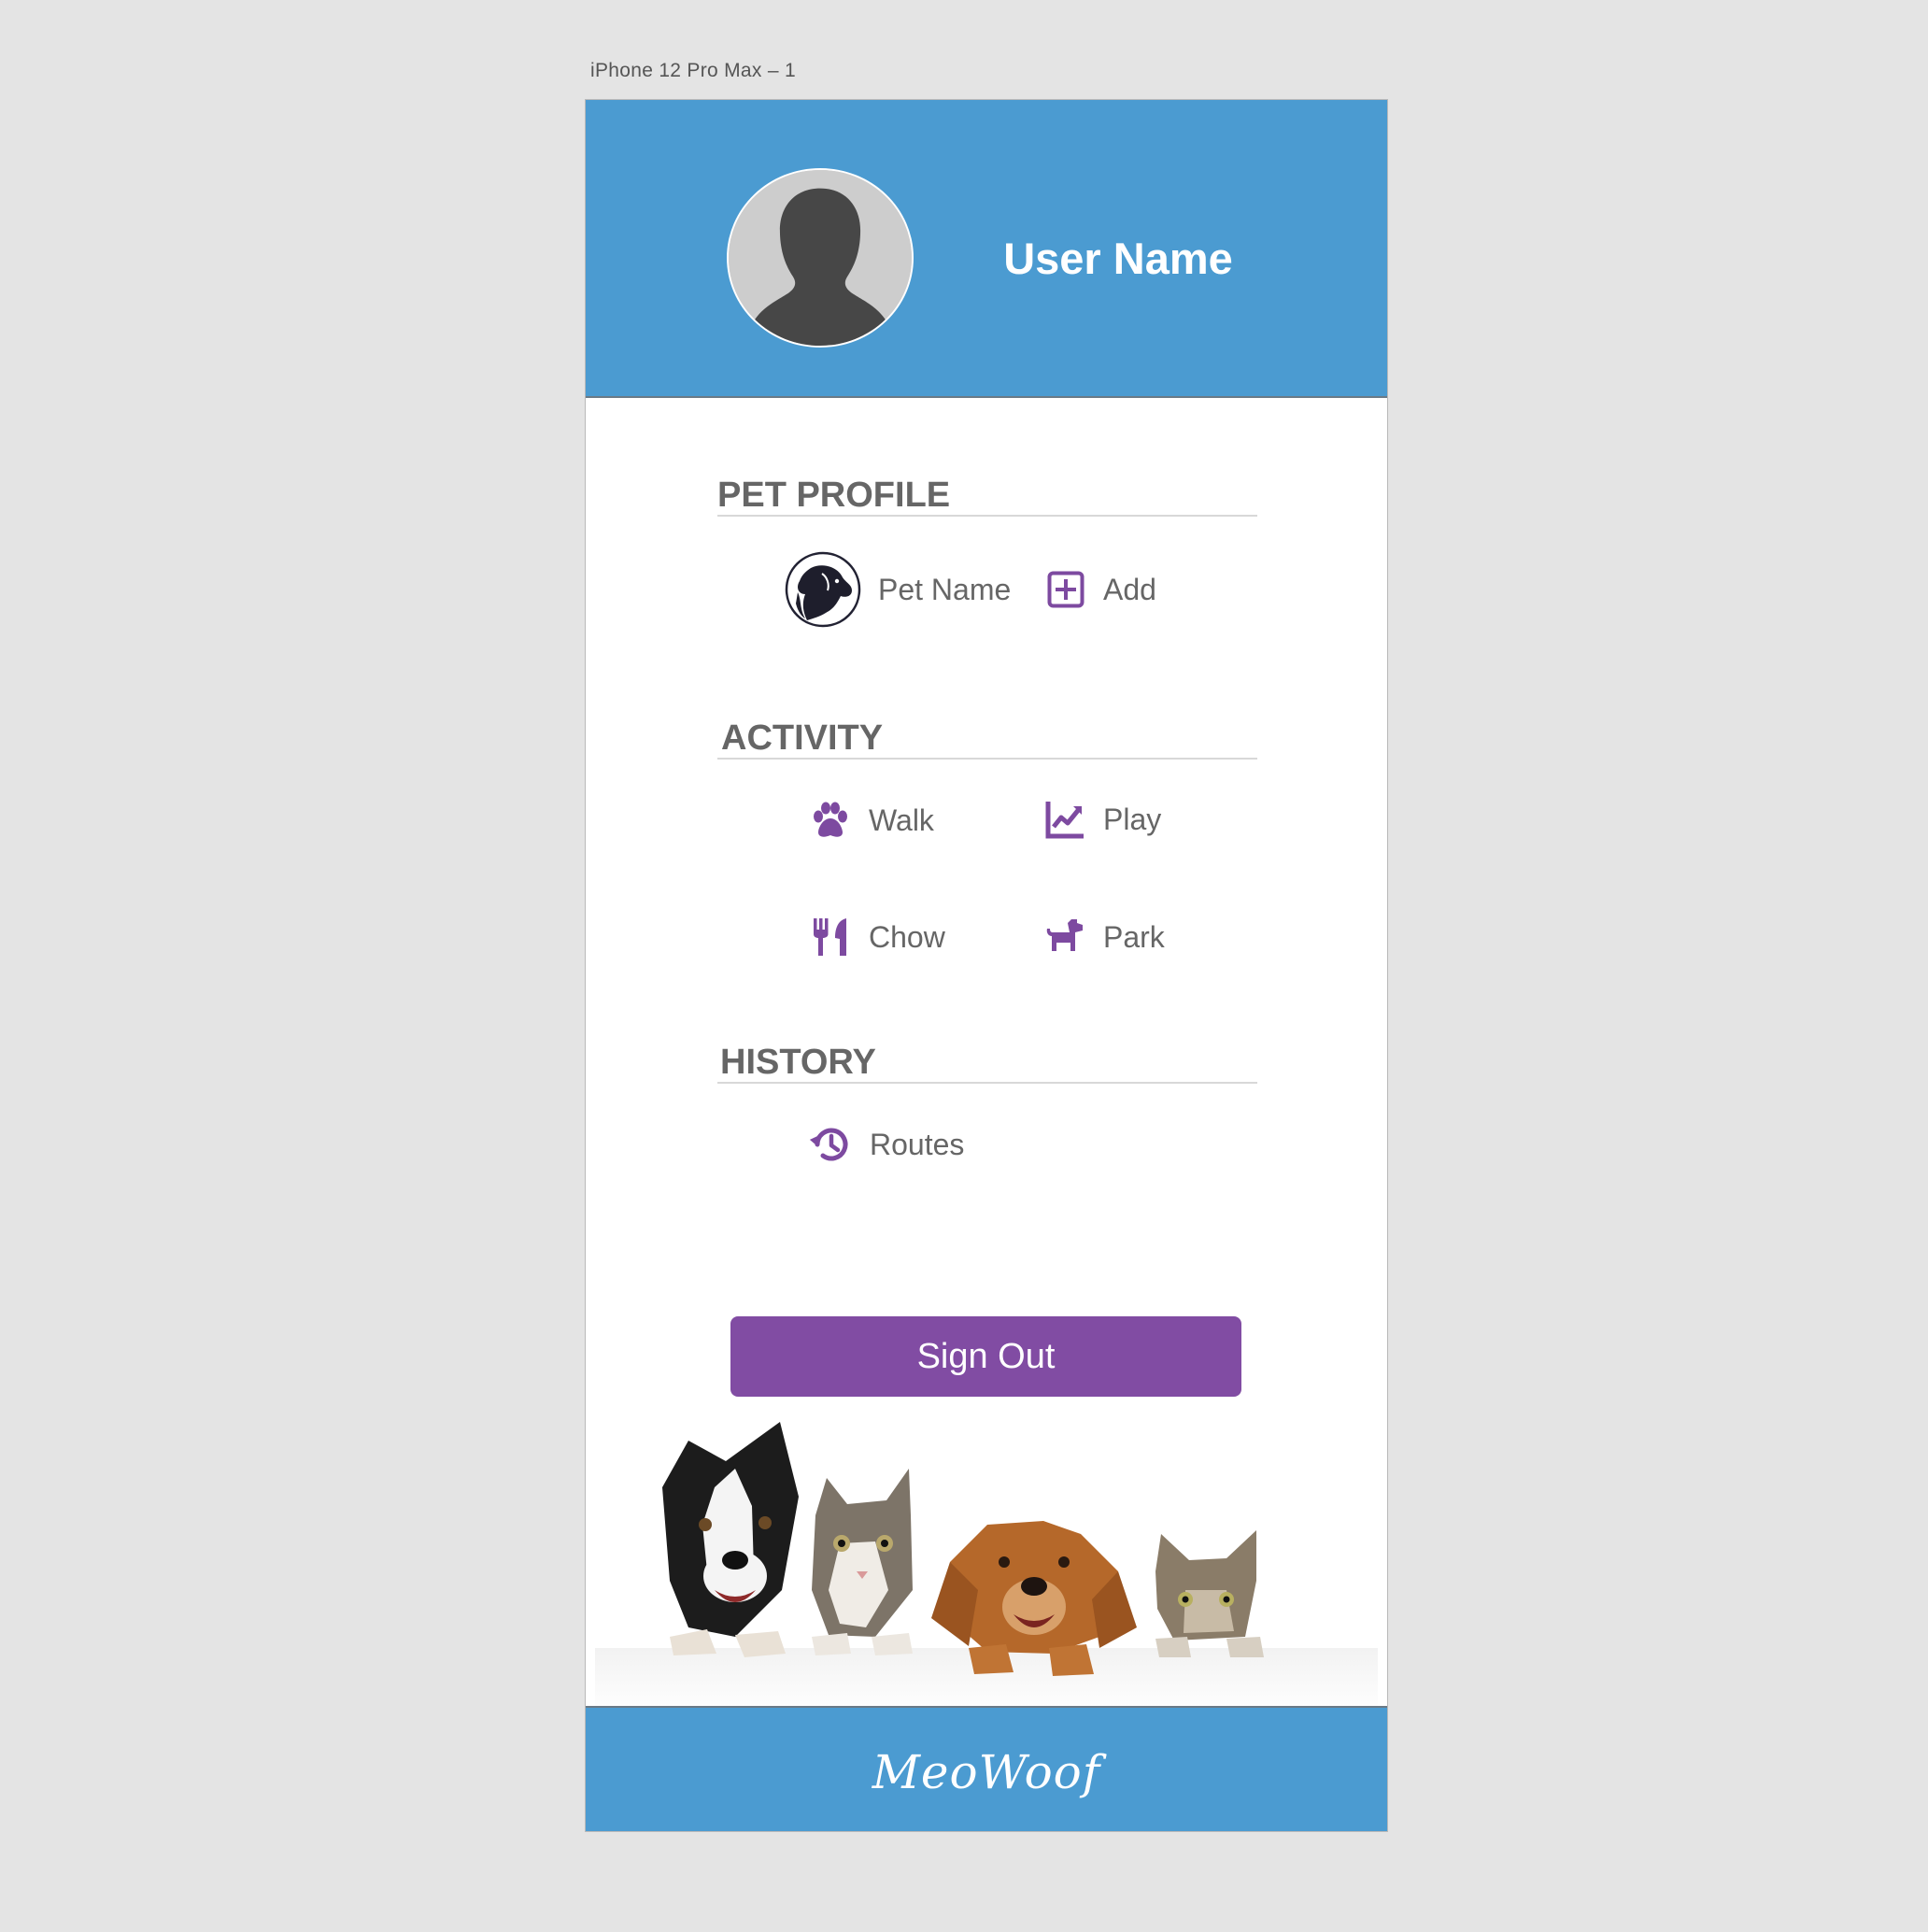 The height and width of the screenshot is (1932, 1928). What do you see at coordinates (1065, 589) in the screenshot?
I see `plus-square-icon` at bounding box center [1065, 589].